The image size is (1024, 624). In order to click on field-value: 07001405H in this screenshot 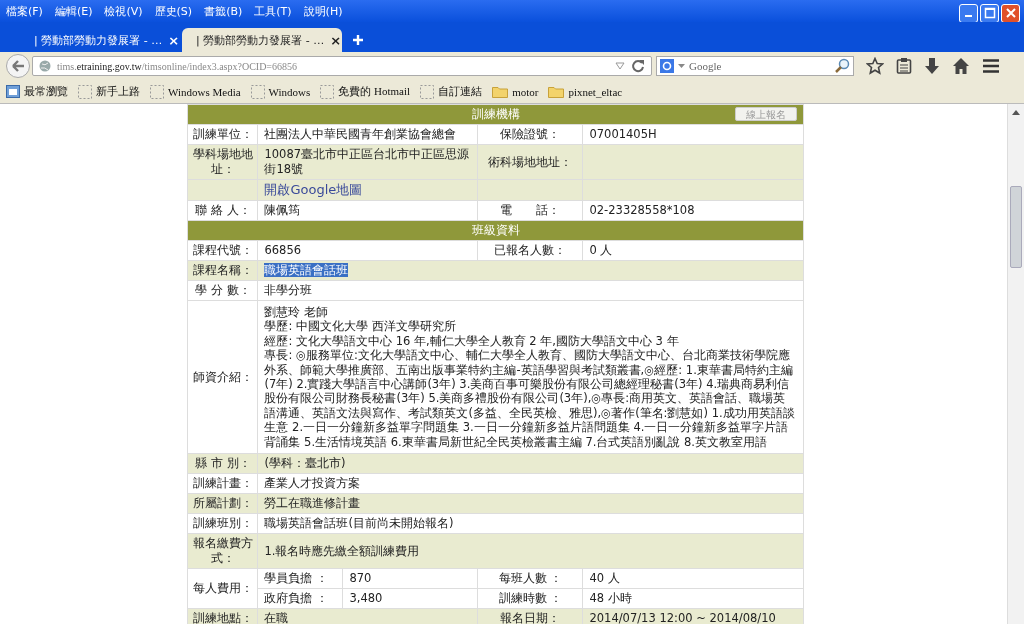, I will do `click(693, 134)`.